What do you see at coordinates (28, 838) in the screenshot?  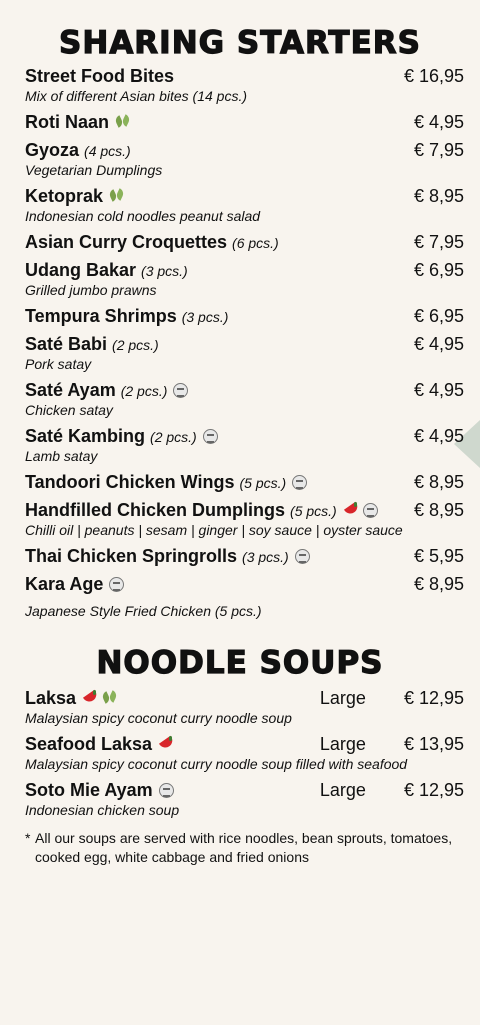 I see `footnote-star: *` at bounding box center [28, 838].